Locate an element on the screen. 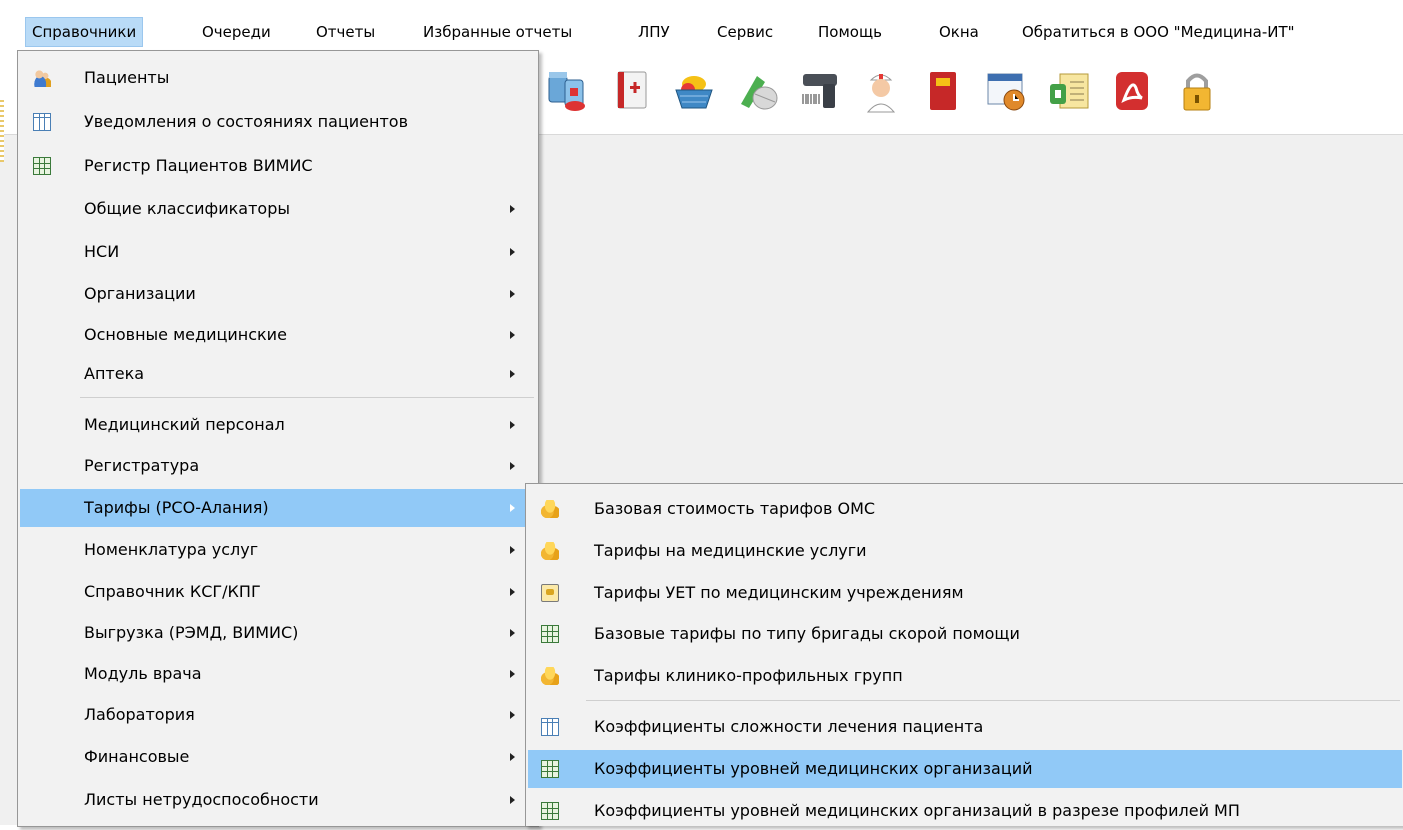  submenu-item-uet-tariffs: Тарифы УЕТ по медицинским учреждениям is located at coordinates (965, 593).